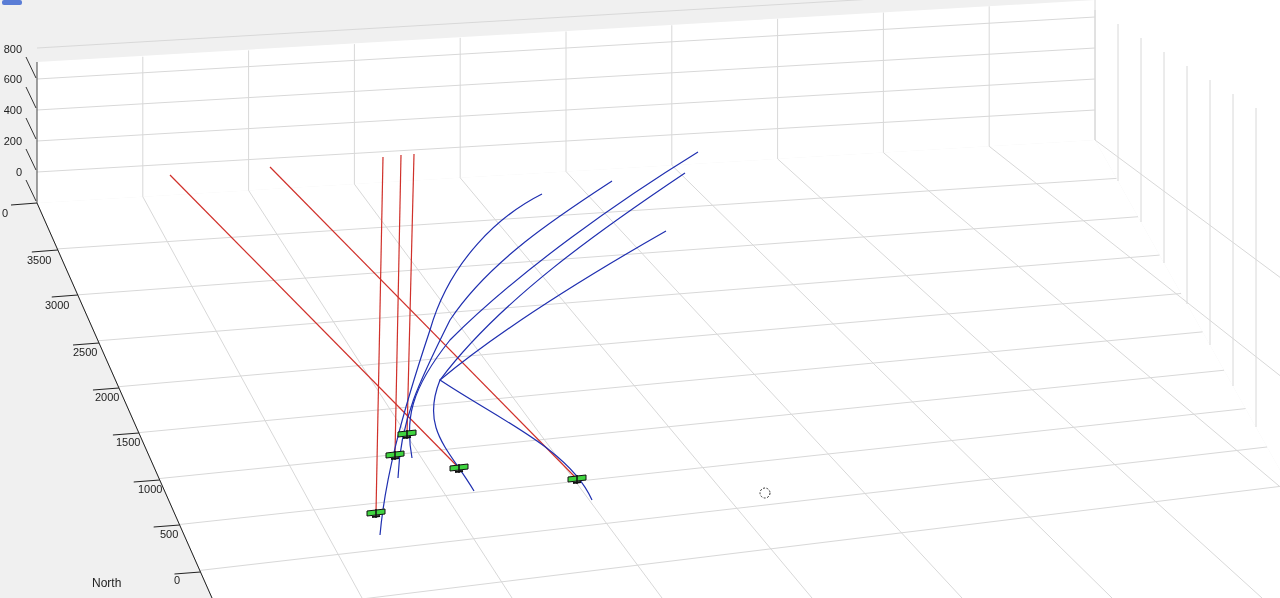  I want to click on tick-label: 3500, so click(39, 260).